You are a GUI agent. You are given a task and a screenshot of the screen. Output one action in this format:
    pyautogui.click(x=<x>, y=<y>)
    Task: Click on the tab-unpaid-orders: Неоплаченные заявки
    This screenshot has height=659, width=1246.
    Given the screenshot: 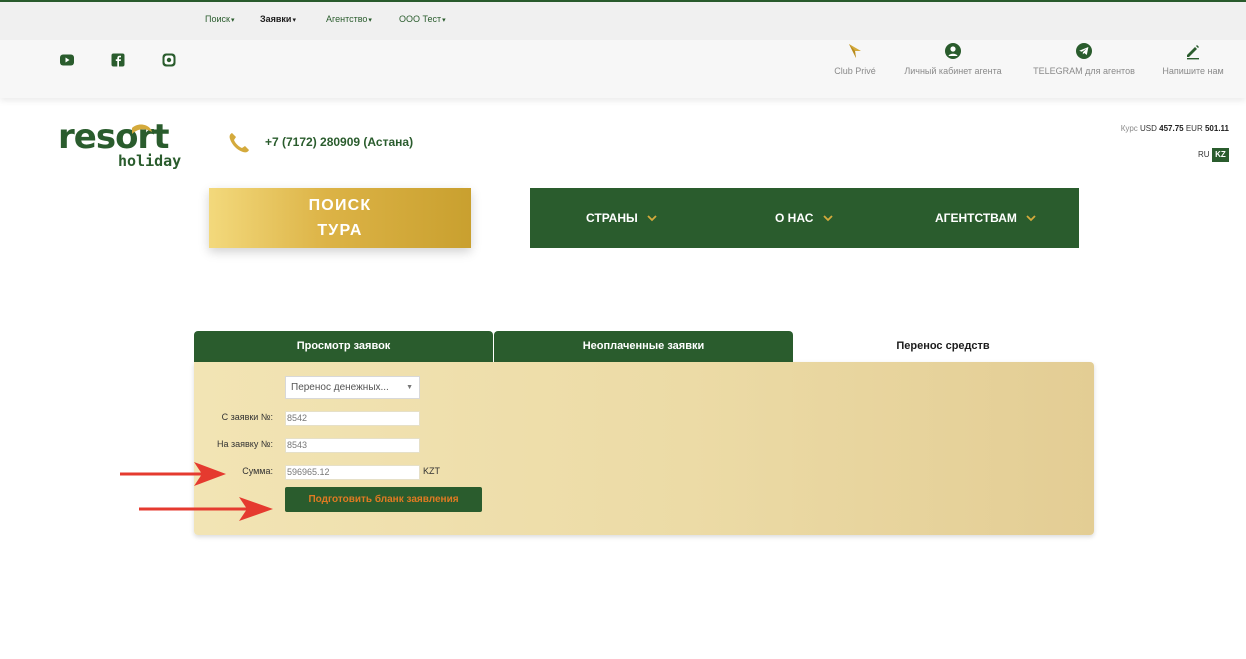 What is the action you would take?
    pyautogui.click(x=643, y=346)
    